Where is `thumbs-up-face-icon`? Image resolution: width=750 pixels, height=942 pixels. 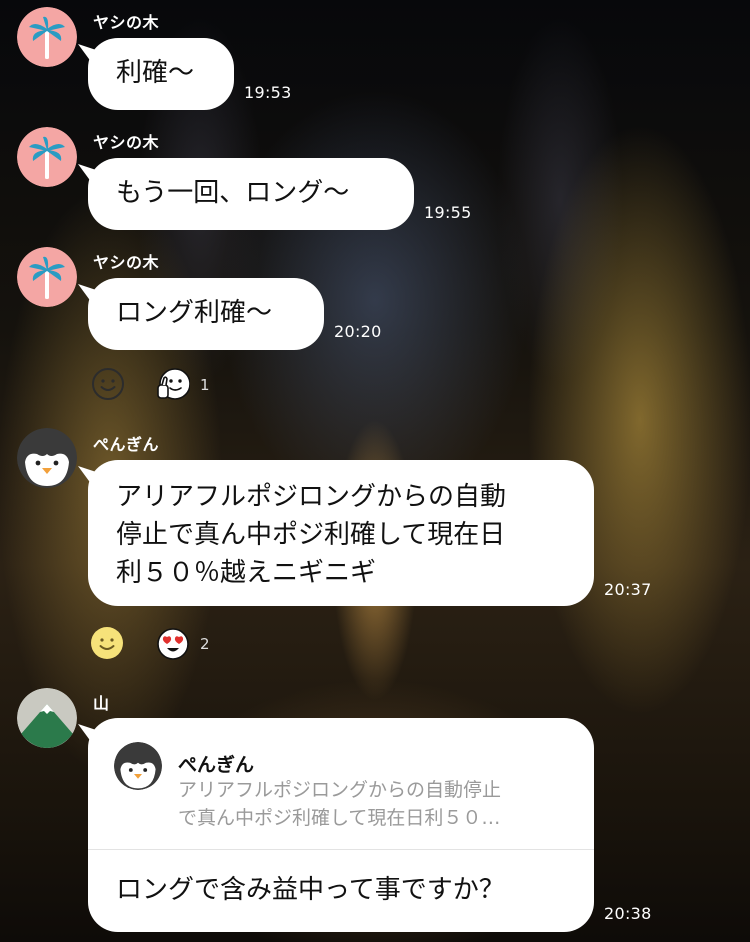
thumbs-up-face-icon is located at coordinates (173, 384).